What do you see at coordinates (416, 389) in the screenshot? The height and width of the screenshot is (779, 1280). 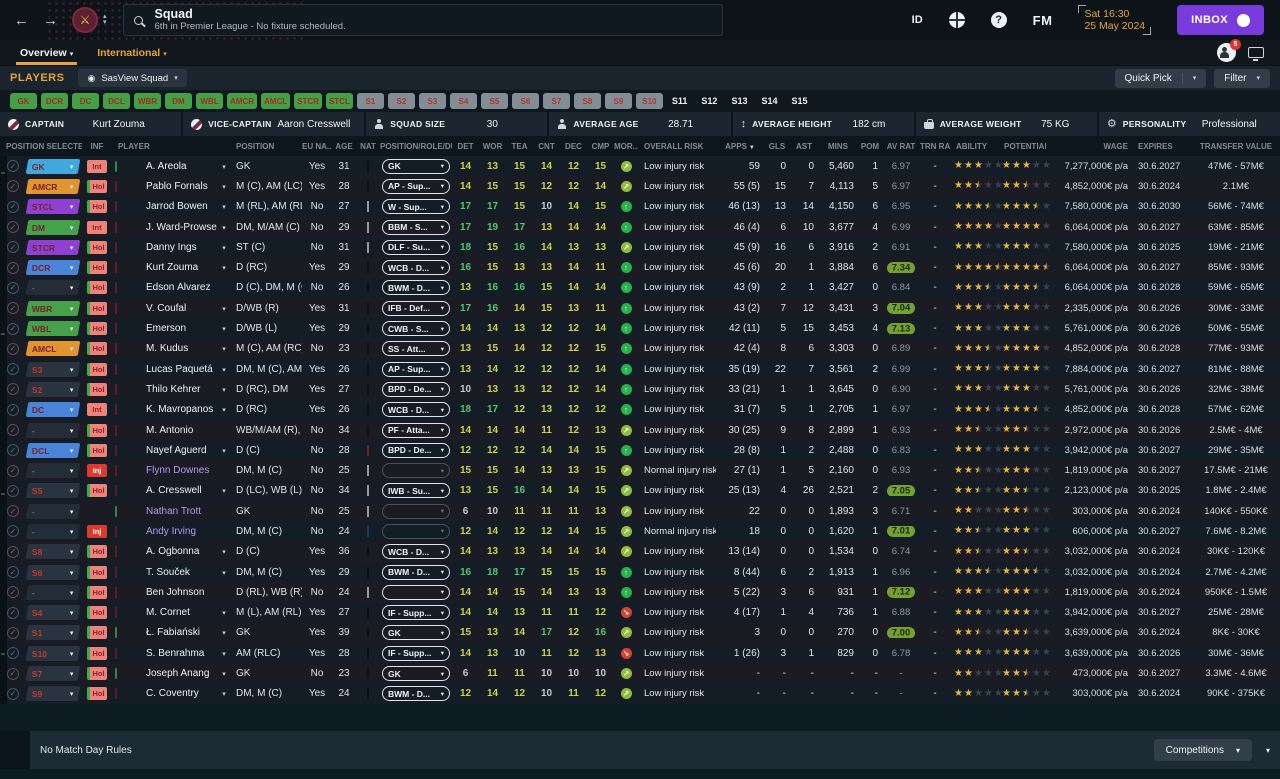 I see `role-duty-dropdown: BPD - De... ▾` at bounding box center [416, 389].